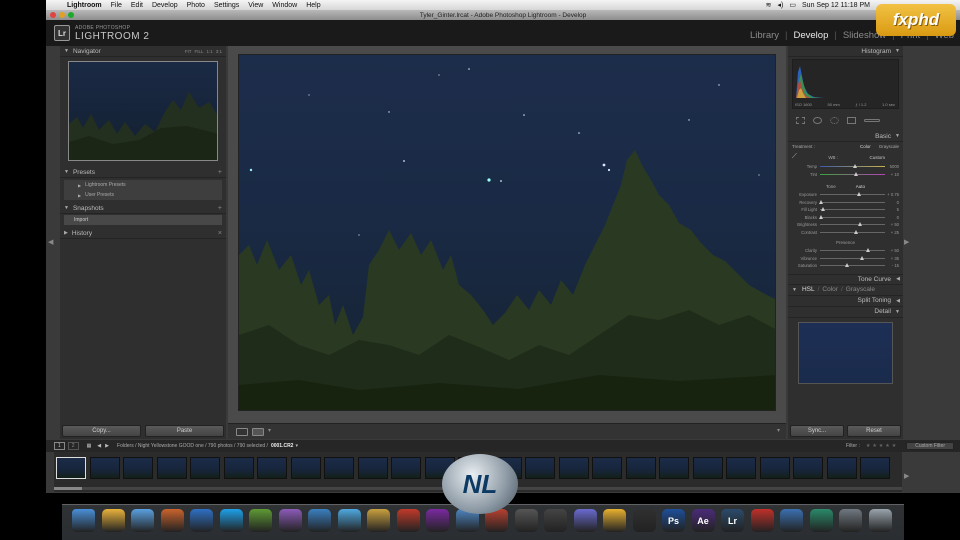 Image resolution: width=960 pixels, height=540 pixels. Describe the element at coordinates (142, 520) in the screenshot. I see `itunes-icon` at that location.